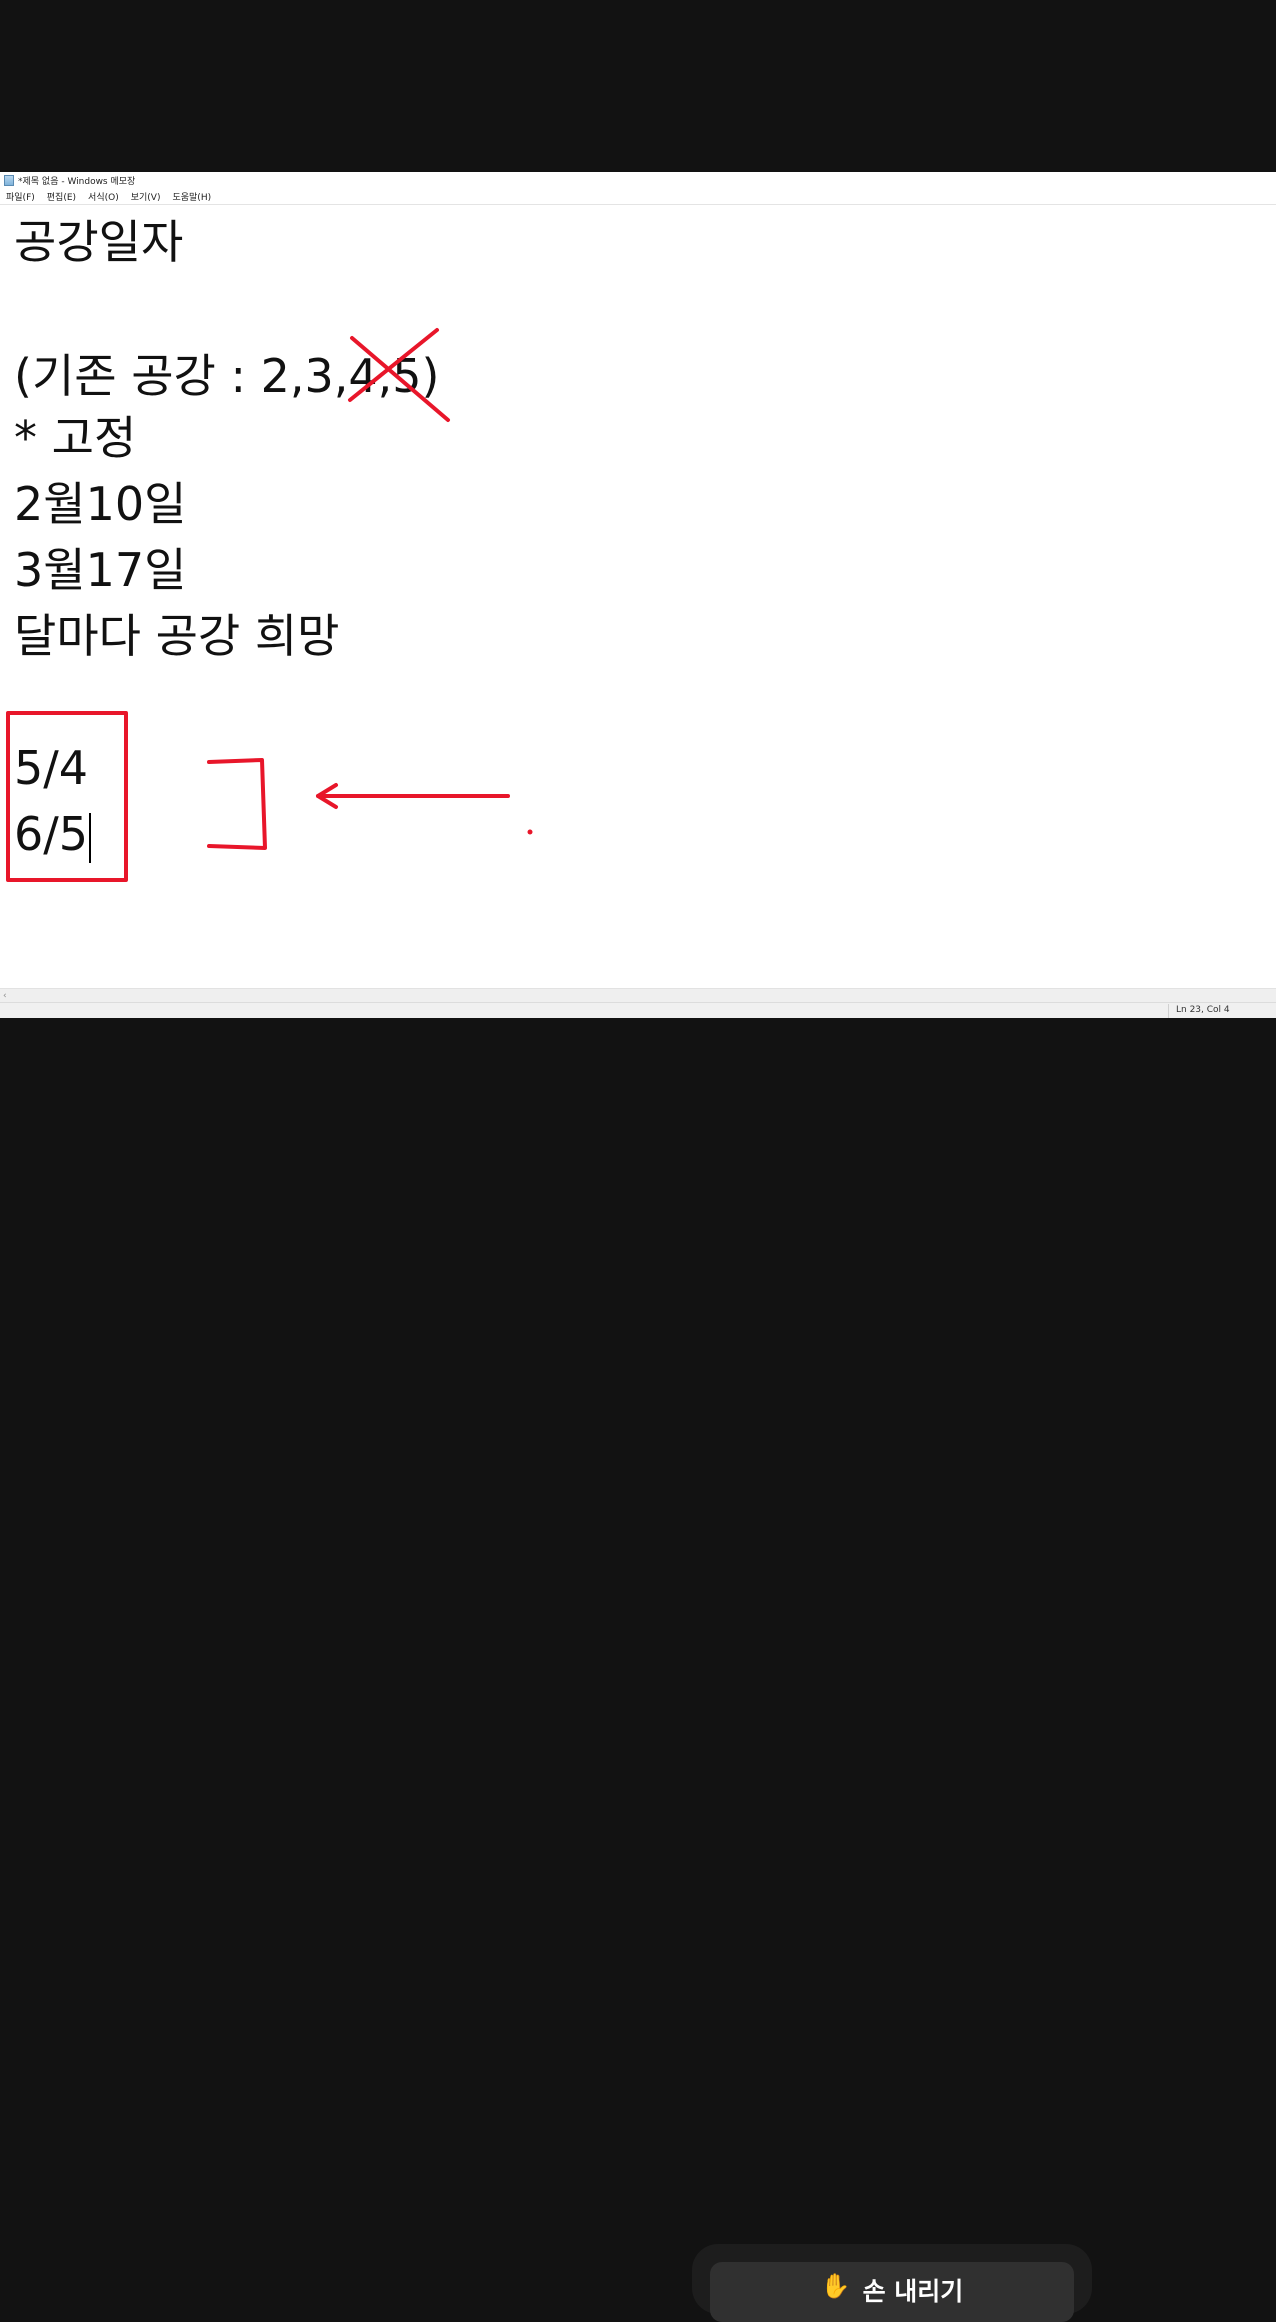 The image size is (1276, 2322). I want to click on document-line-date-4-text: 6/5, so click(51, 834).